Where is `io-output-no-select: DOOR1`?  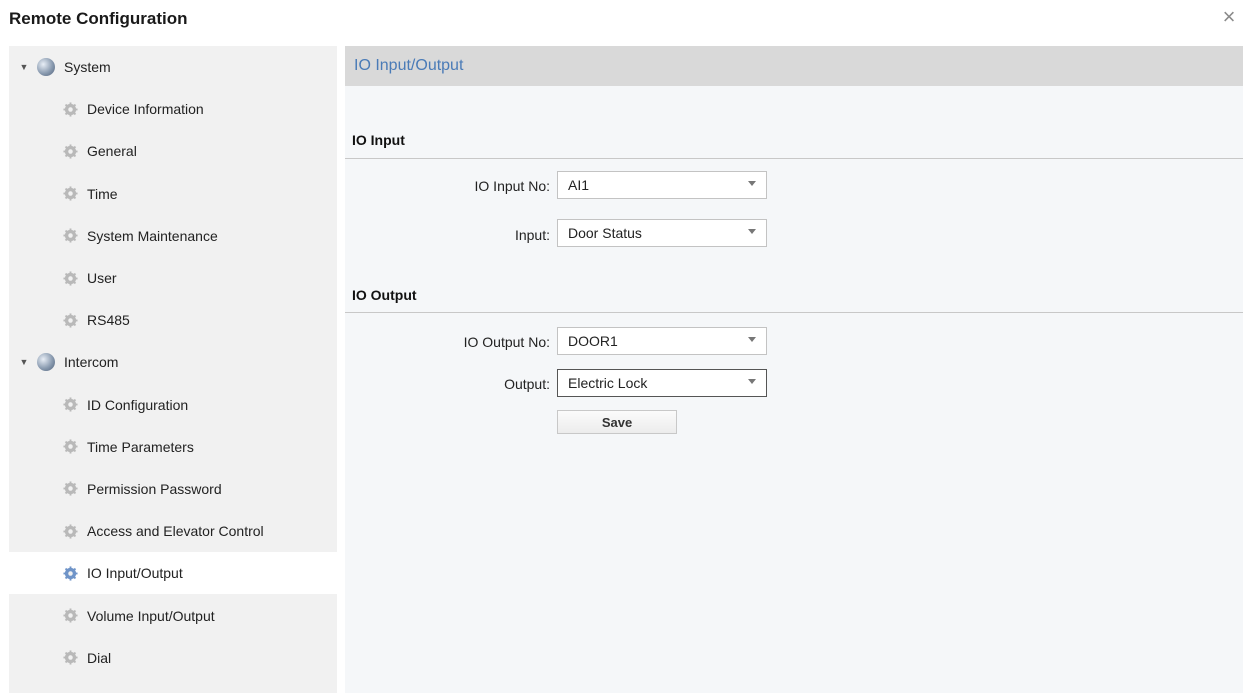 io-output-no-select: DOOR1 is located at coordinates (662, 341).